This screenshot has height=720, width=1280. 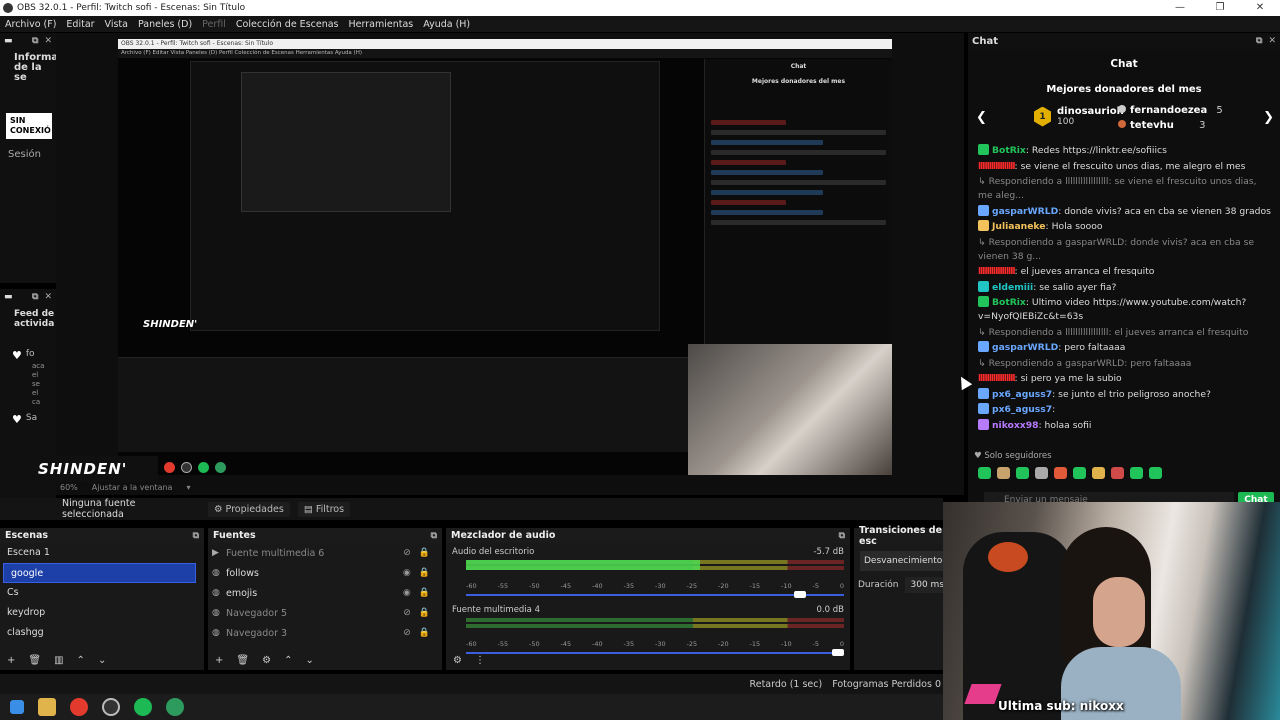 What do you see at coordinates (80, 24) in the screenshot?
I see `menu-edit: Editar` at bounding box center [80, 24].